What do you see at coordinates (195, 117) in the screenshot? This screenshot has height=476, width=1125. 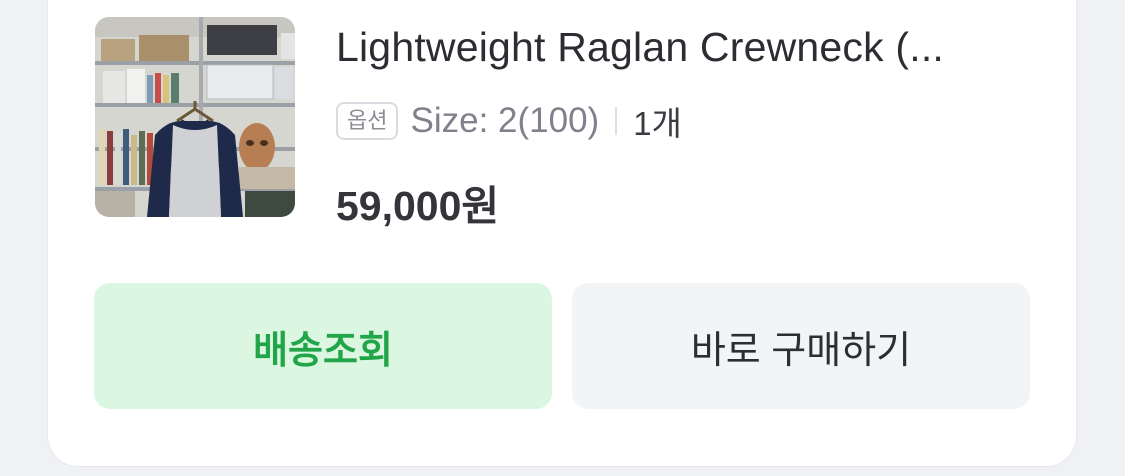 I see `product-thumbnail` at bounding box center [195, 117].